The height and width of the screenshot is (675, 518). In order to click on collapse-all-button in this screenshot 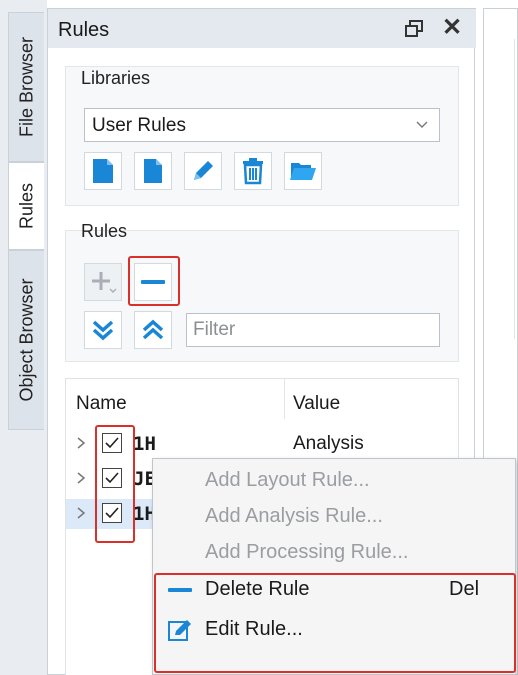, I will do `click(153, 330)`.